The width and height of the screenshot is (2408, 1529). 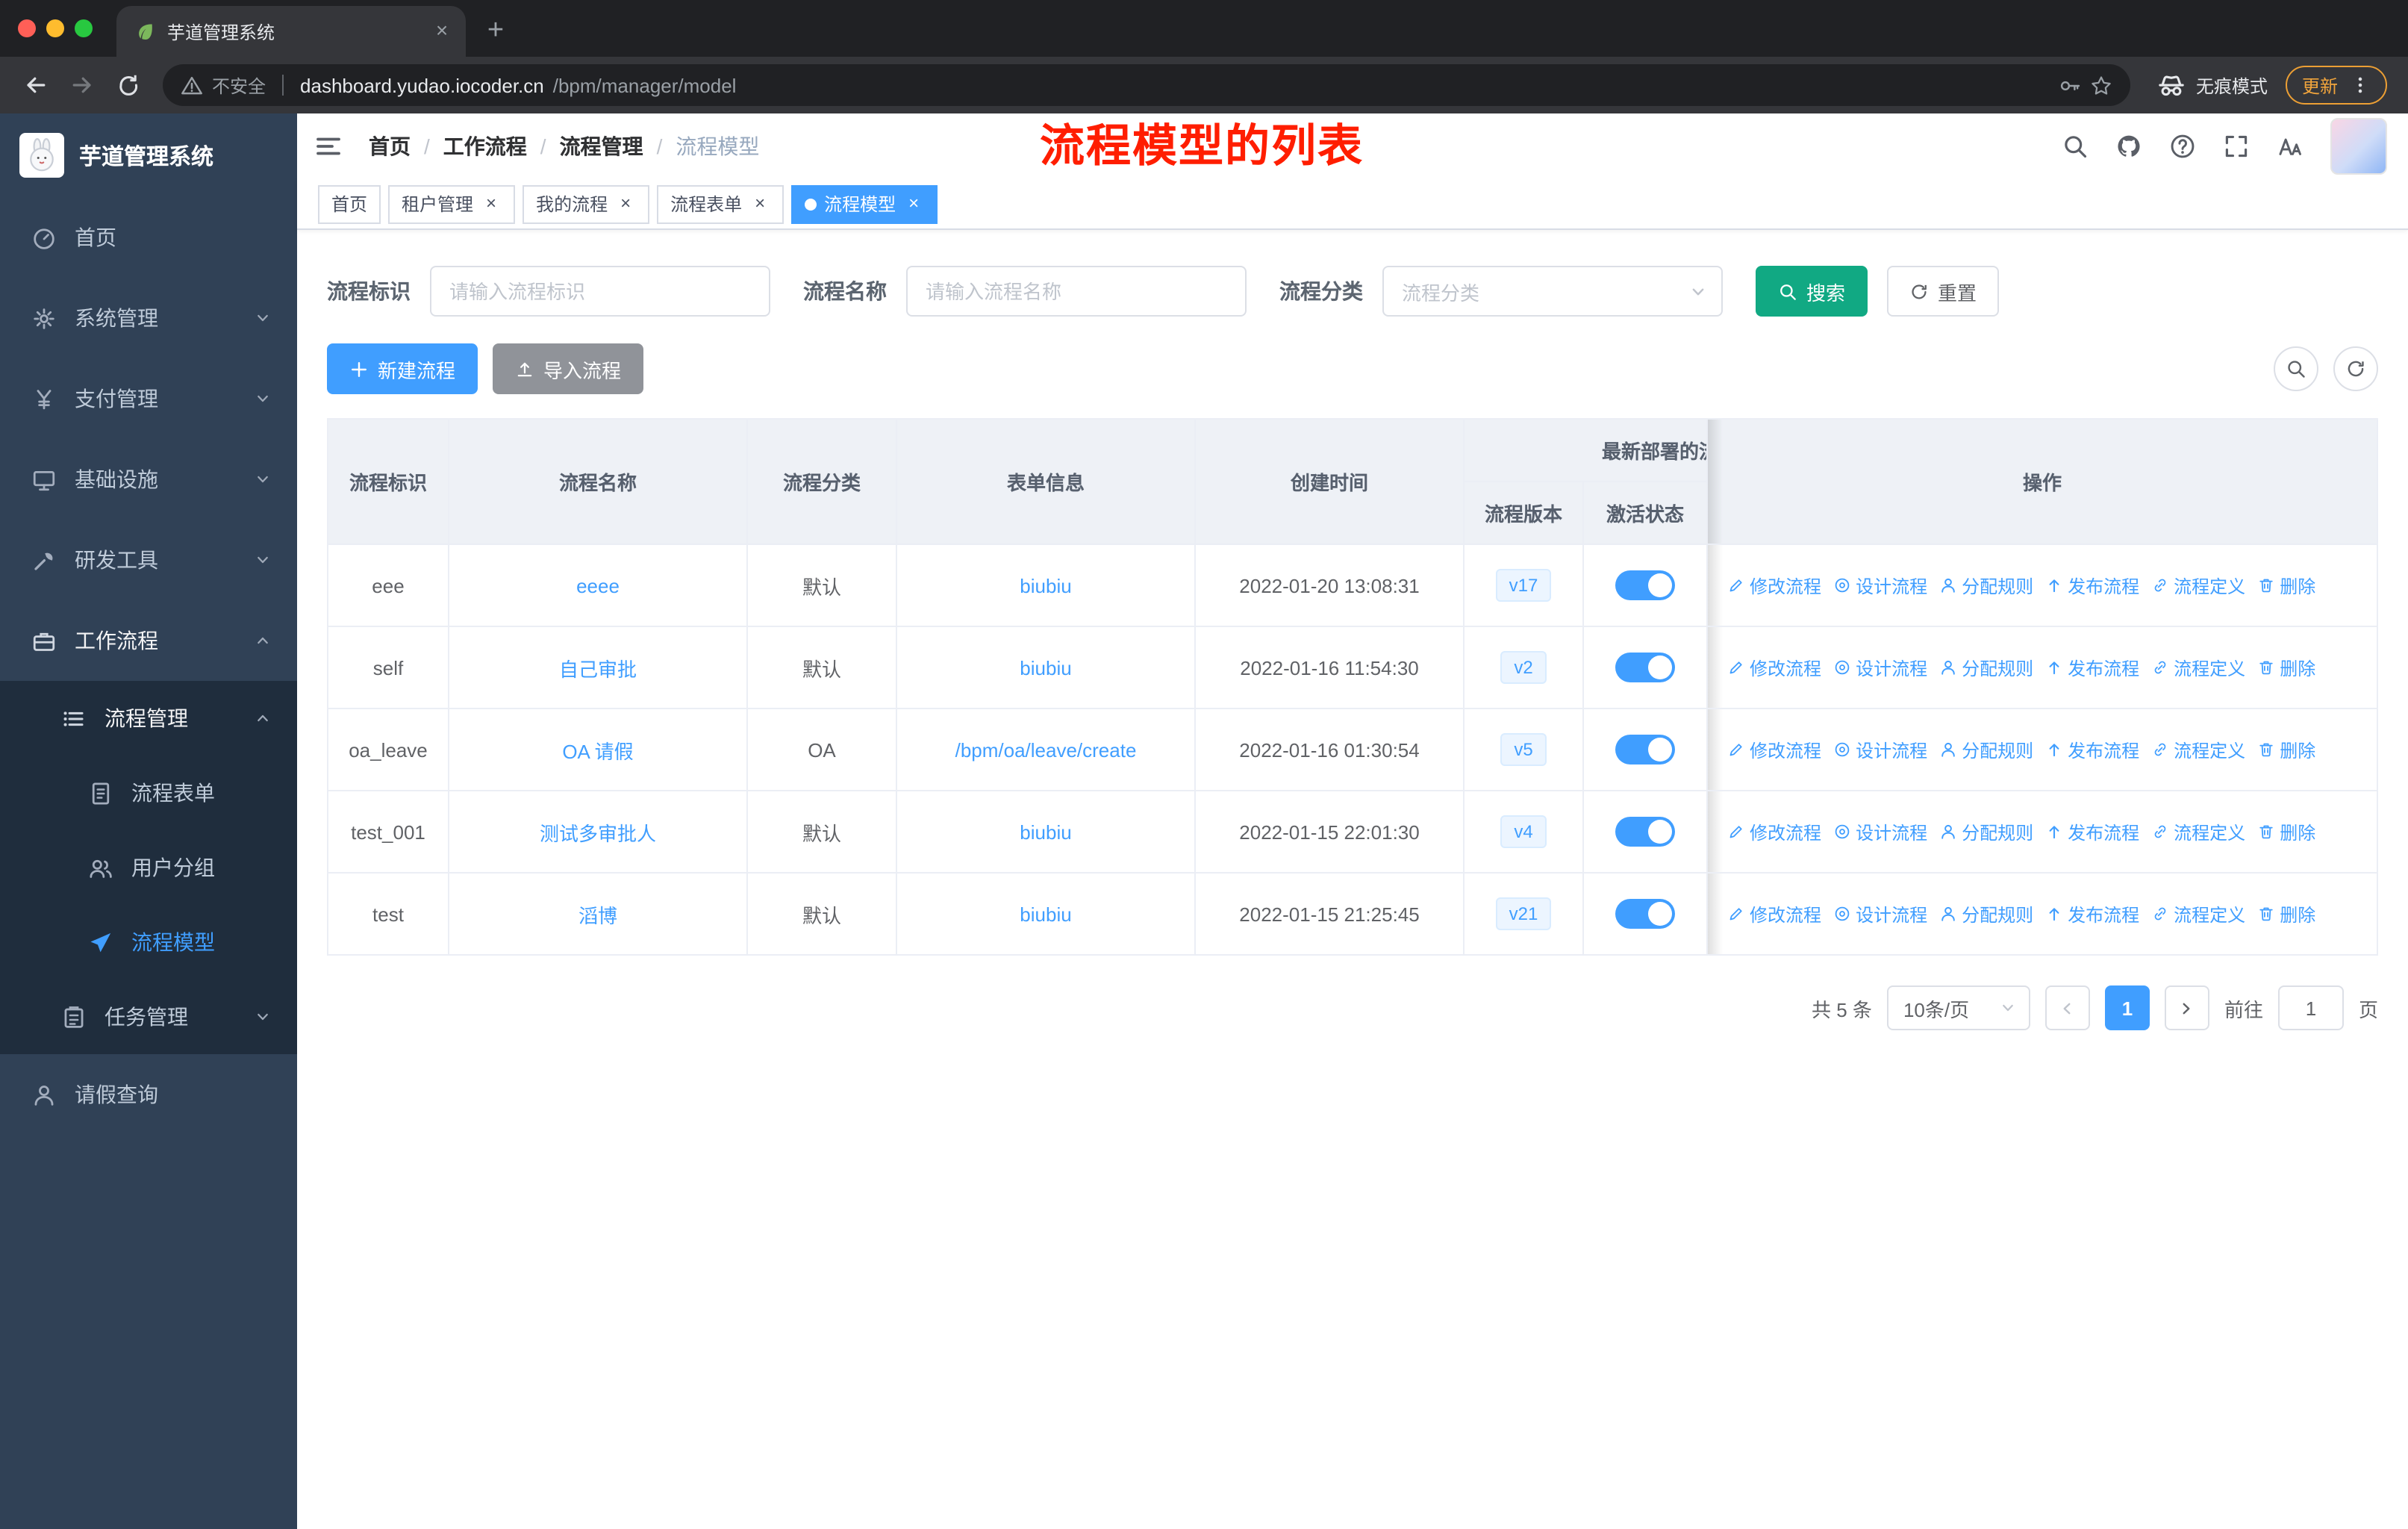 What do you see at coordinates (1523, 750) in the screenshot?
I see `version-tag: v5` at bounding box center [1523, 750].